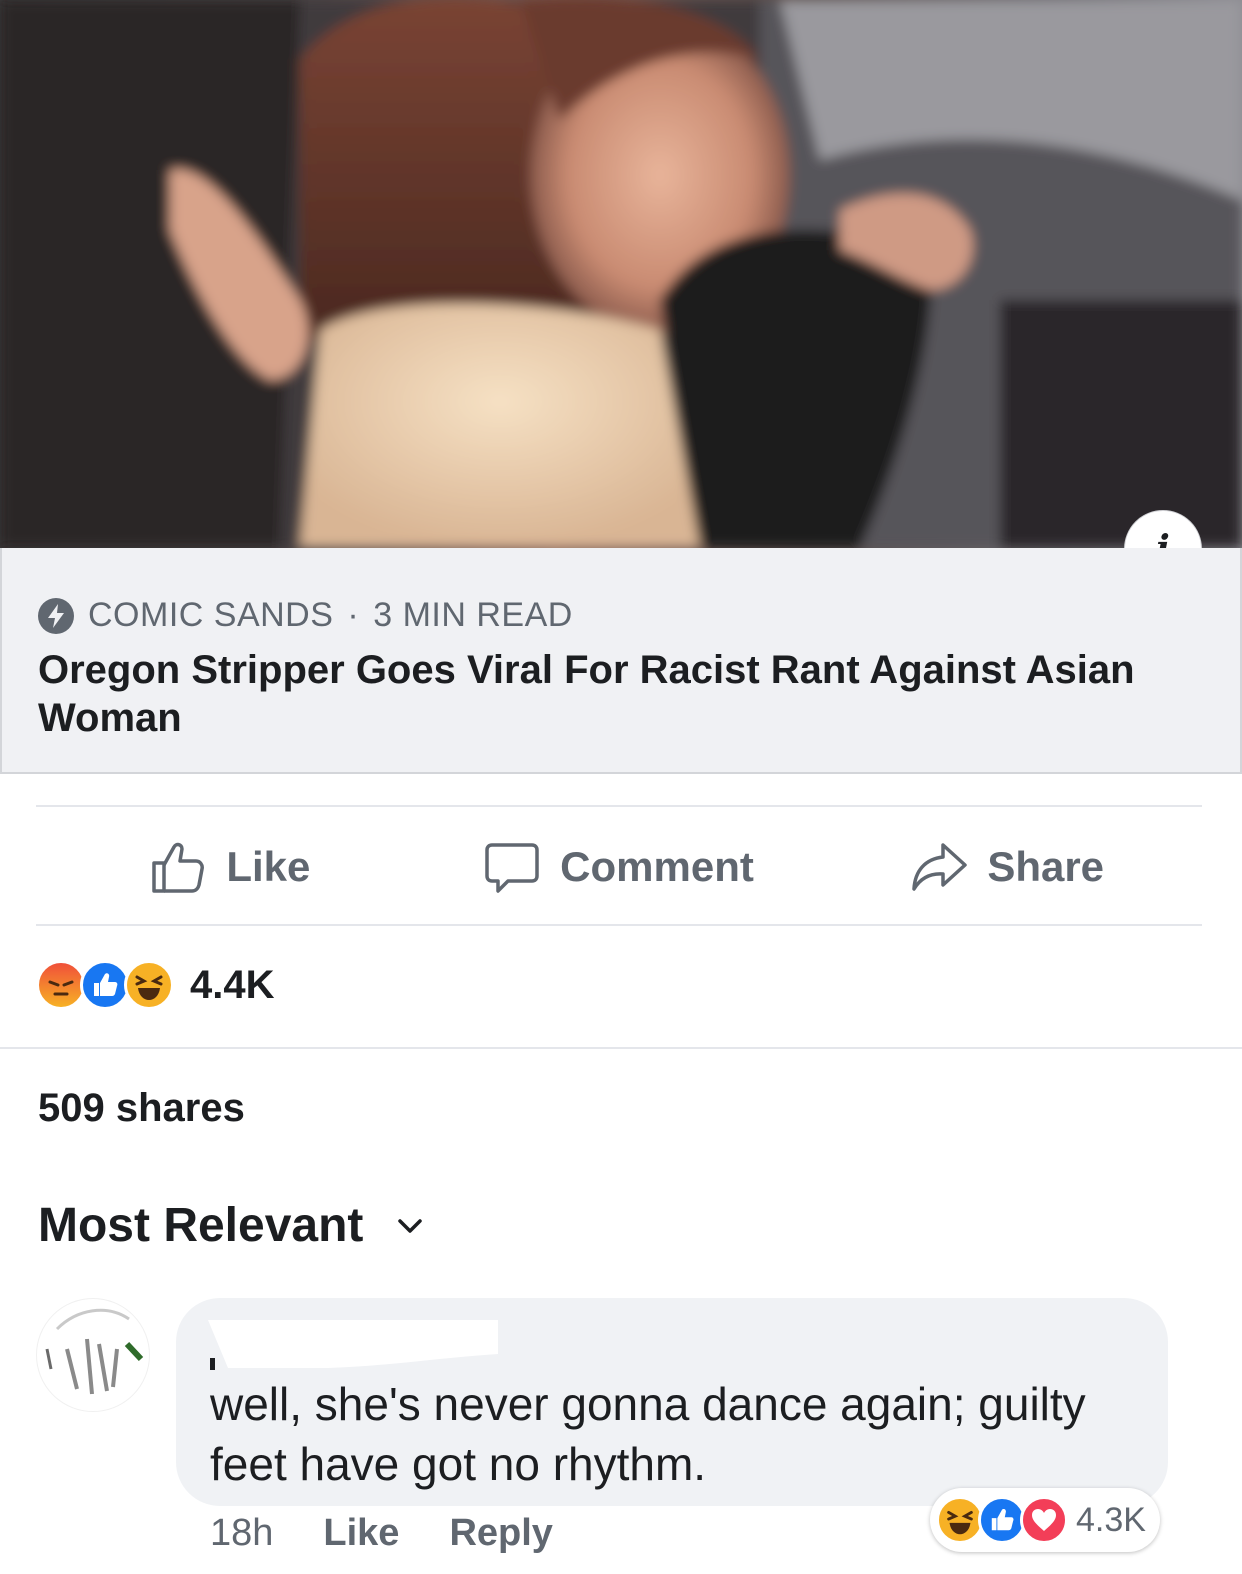 The image size is (1242, 1574). What do you see at coordinates (93, 1355) in the screenshot?
I see `avatar` at bounding box center [93, 1355].